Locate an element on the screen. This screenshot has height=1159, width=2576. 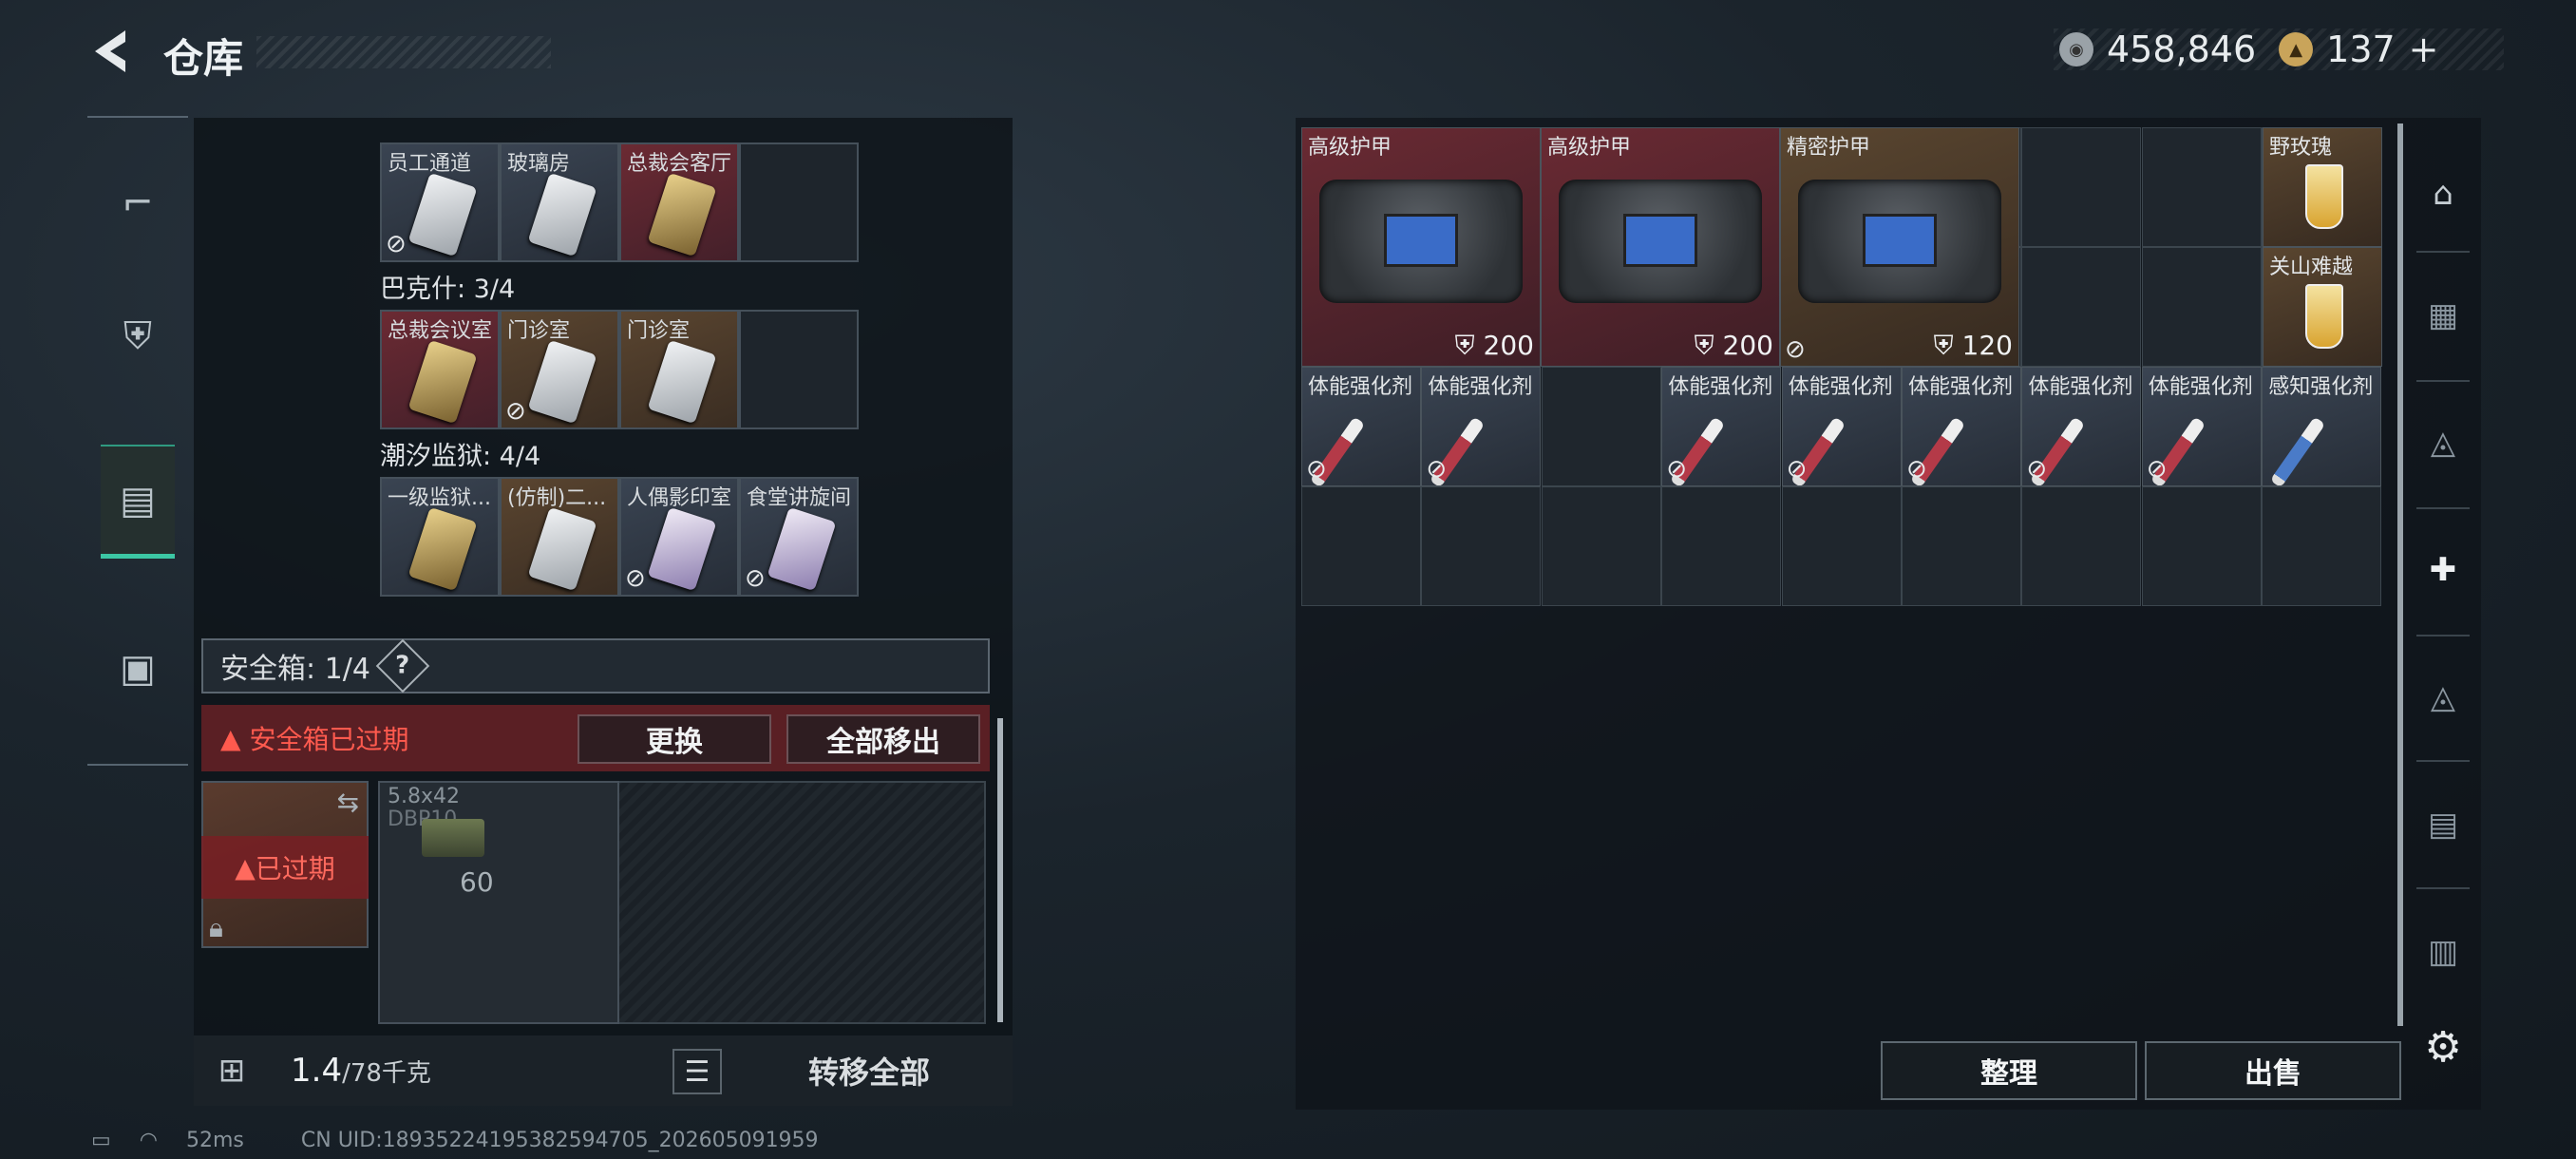
gold-amount: 137 is located at coordinates (2361, 49).